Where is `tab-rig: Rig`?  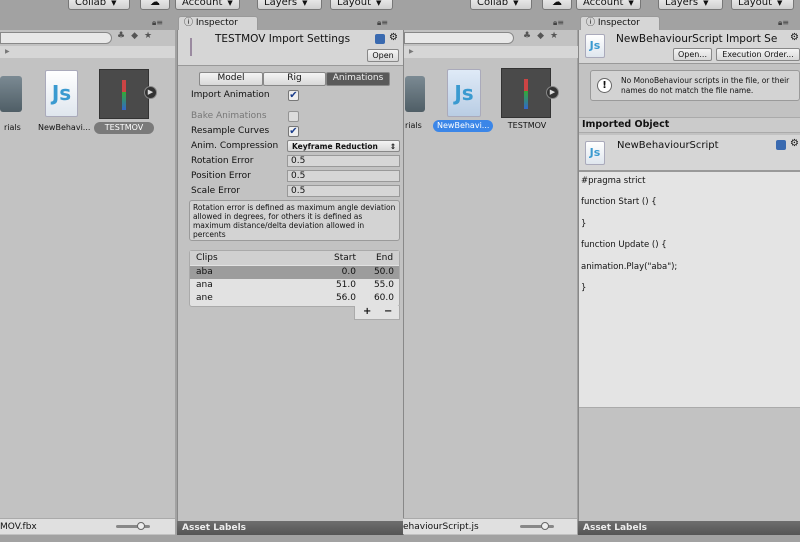 tab-rig: Rig is located at coordinates (294, 79).